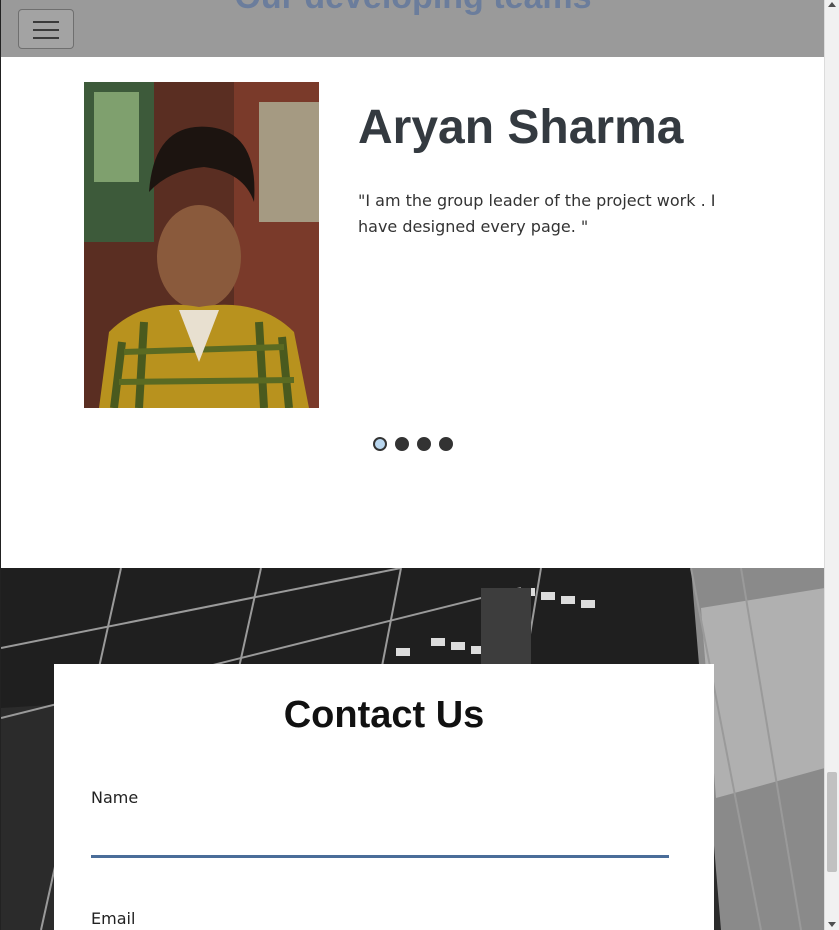  Describe the element at coordinates (832, 924) in the screenshot. I see `scroll-down-arrow-icon` at that location.